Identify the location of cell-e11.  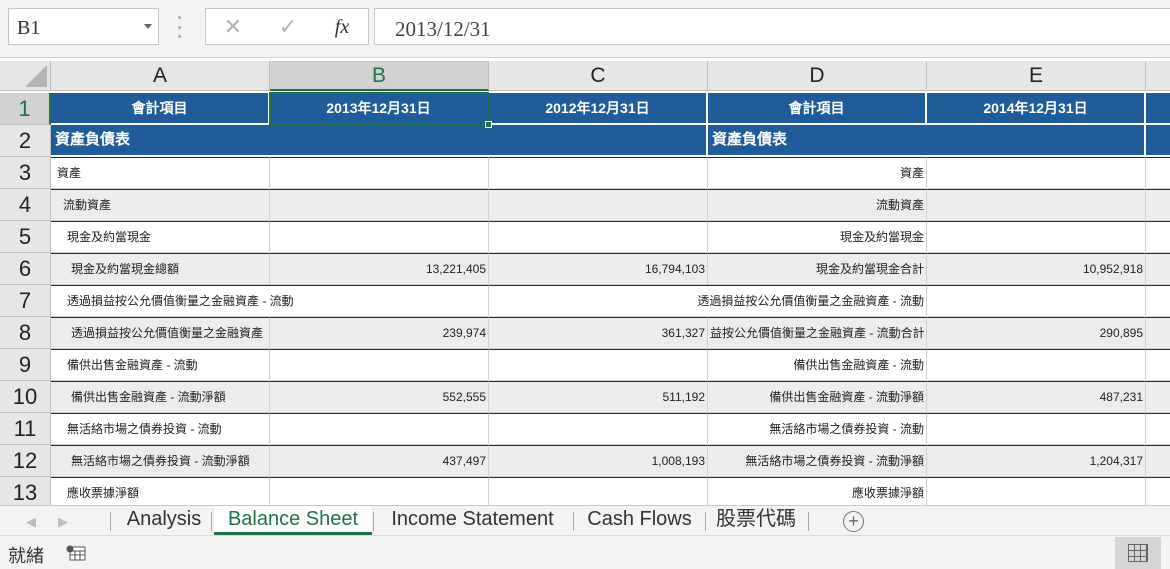
(1036, 429).